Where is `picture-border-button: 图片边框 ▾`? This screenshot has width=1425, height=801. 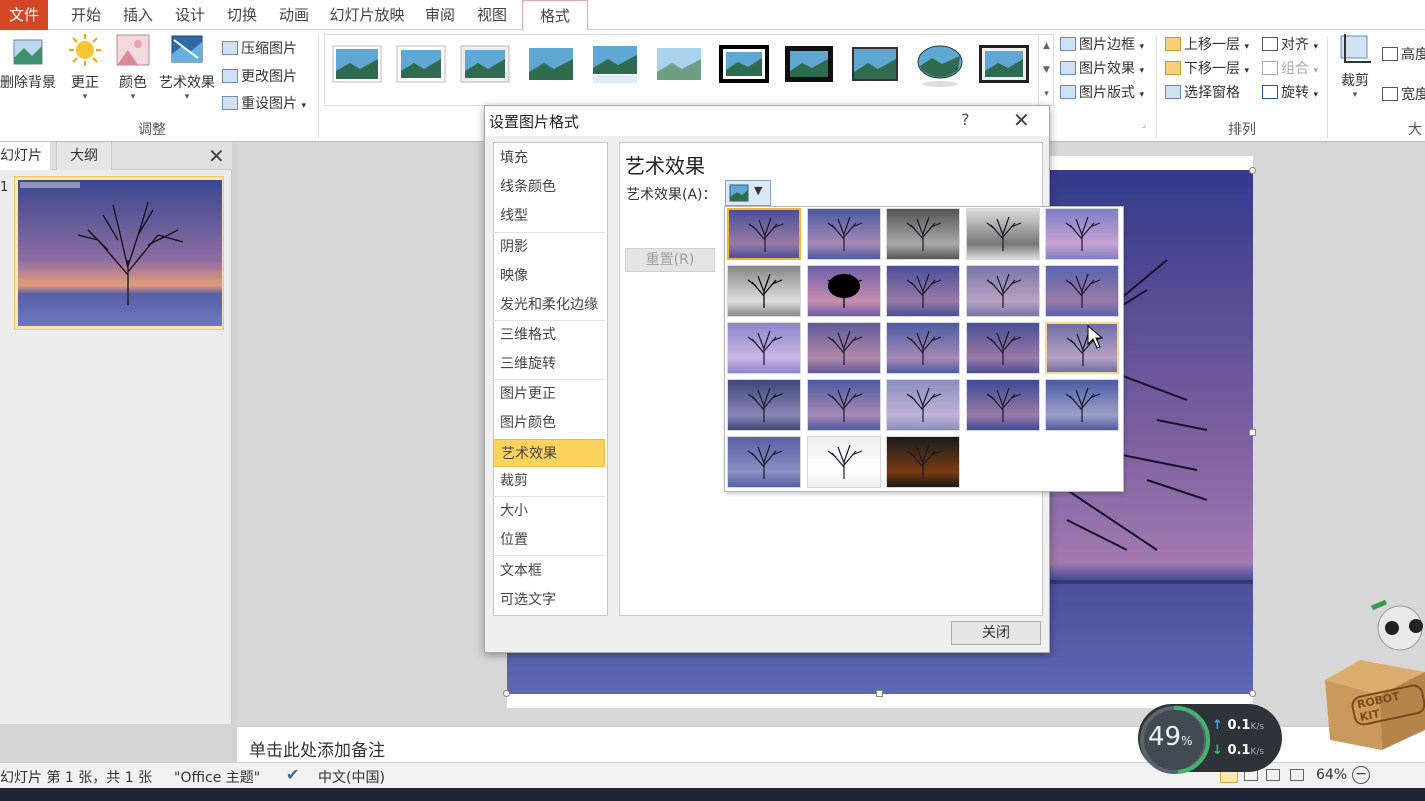
picture-border-button: 图片边框 ▾ is located at coordinates (1102, 44).